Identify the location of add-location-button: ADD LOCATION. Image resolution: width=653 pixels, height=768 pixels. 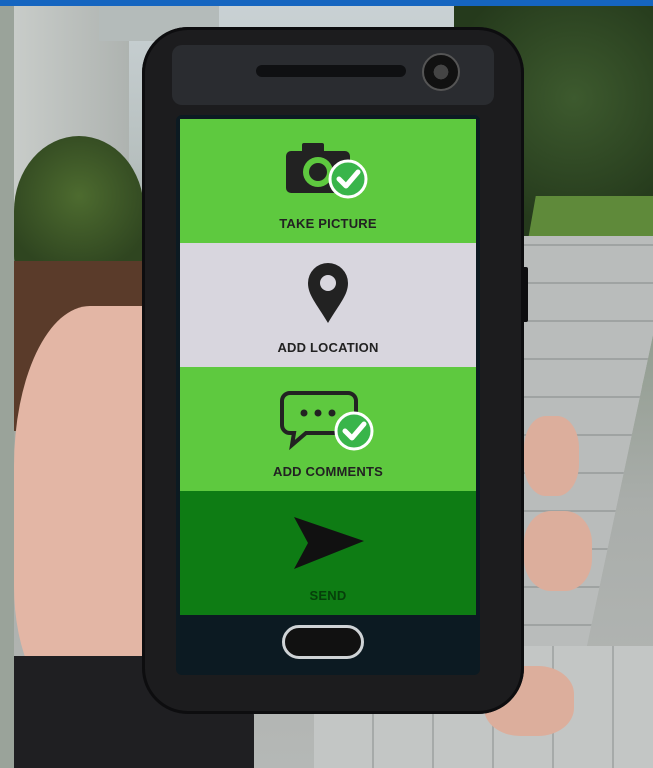
(328, 305).